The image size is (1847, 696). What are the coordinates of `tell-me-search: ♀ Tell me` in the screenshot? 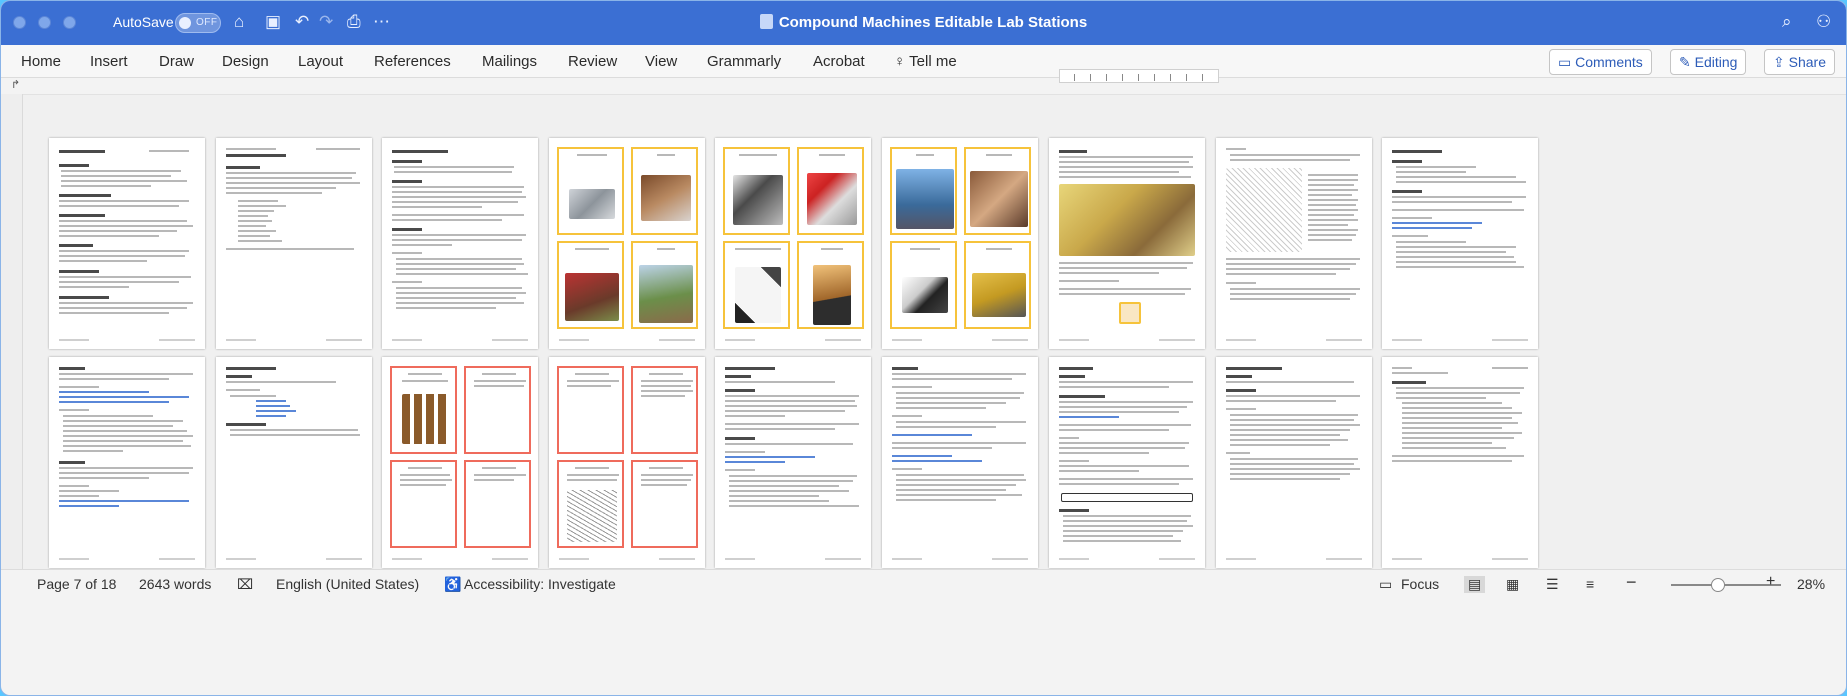 It's located at (925, 61).